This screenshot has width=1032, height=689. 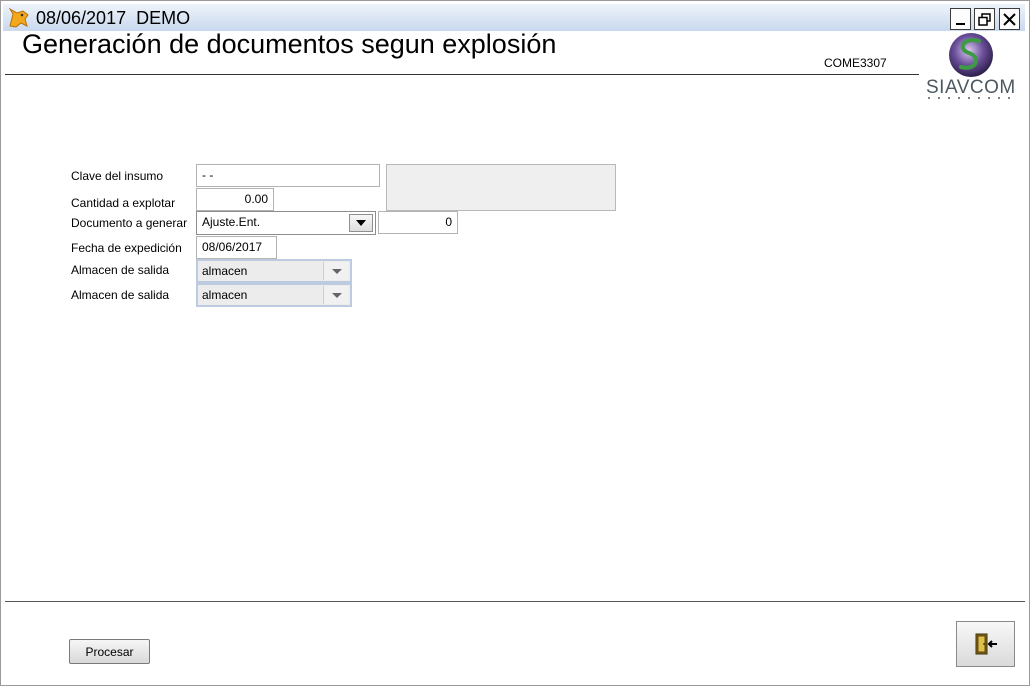 What do you see at coordinates (120, 295) in the screenshot?
I see `almacen-salida-label-2: Almacen de salida` at bounding box center [120, 295].